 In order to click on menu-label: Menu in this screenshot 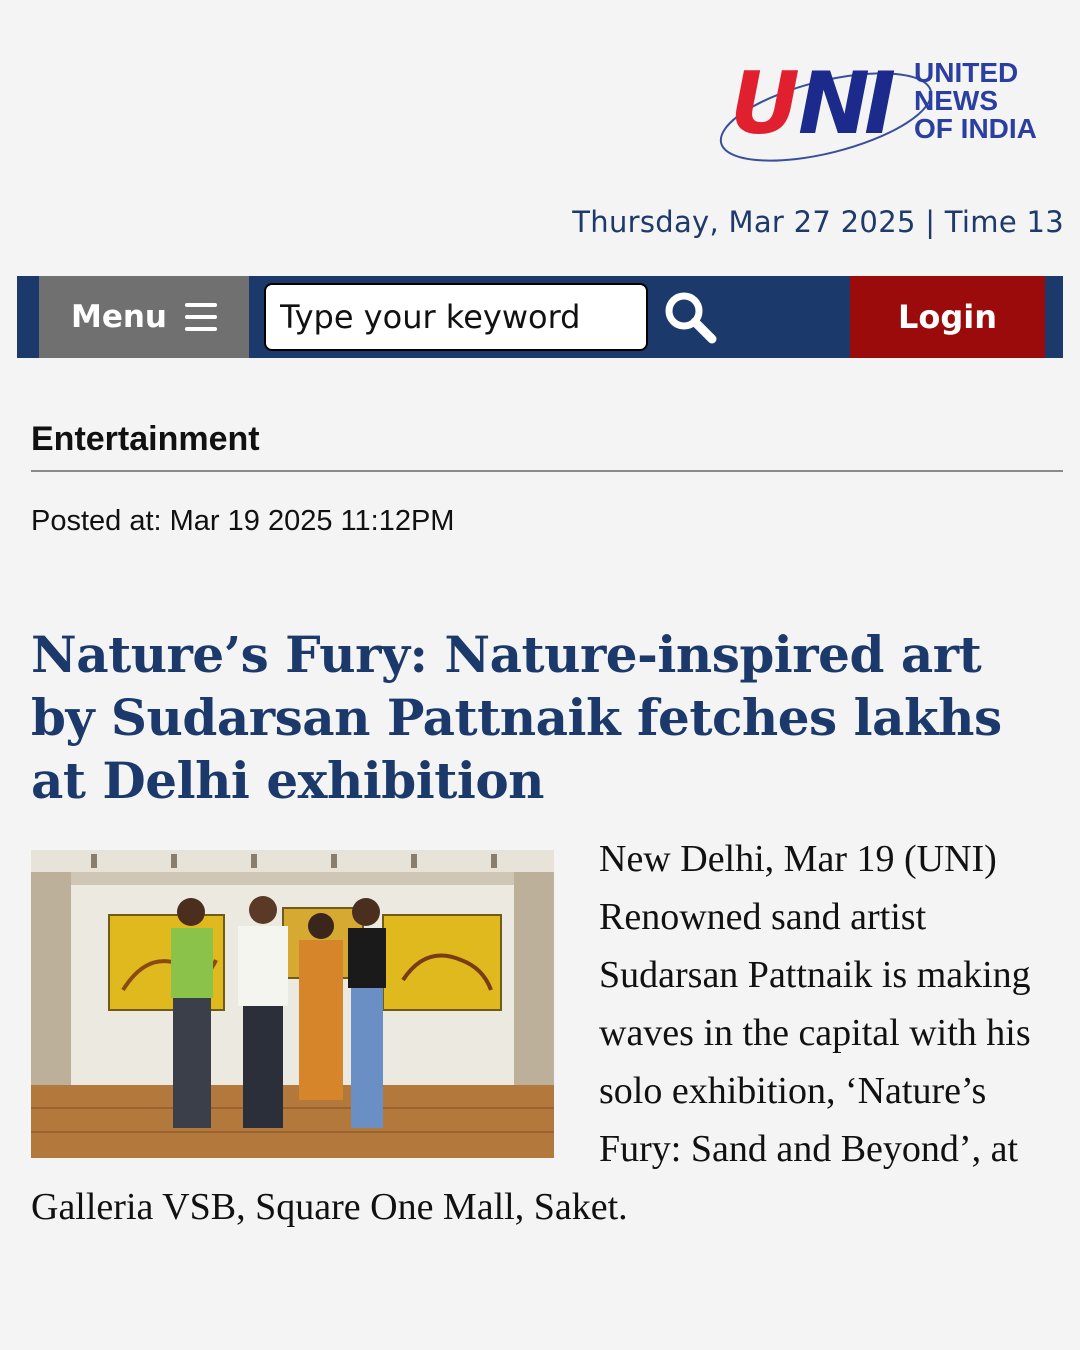, I will do `click(118, 317)`.